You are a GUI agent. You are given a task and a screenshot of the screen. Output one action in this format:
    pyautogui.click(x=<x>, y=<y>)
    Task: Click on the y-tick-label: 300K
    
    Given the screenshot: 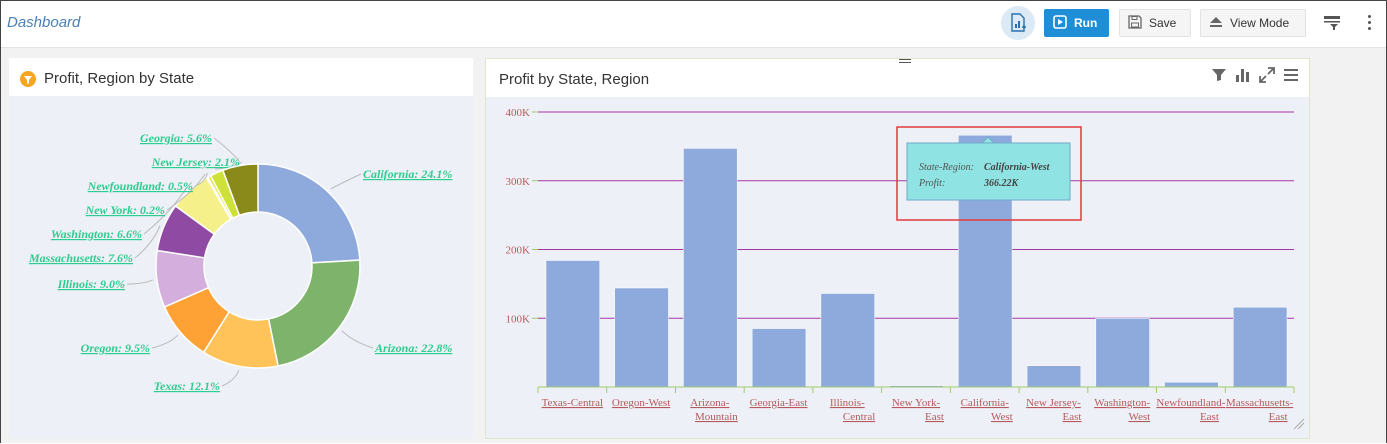 What is the action you would take?
    pyautogui.click(x=518, y=182)
    